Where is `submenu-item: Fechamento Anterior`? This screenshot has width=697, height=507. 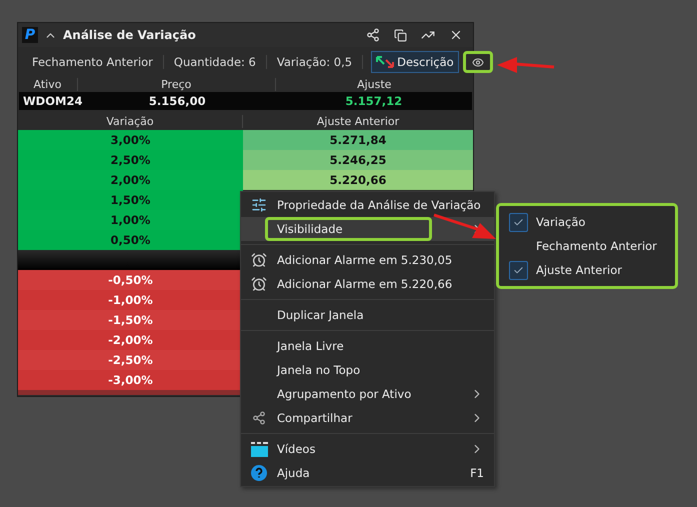 submenu-item: Fechamento Anterior is located at coordinates (587, 246).